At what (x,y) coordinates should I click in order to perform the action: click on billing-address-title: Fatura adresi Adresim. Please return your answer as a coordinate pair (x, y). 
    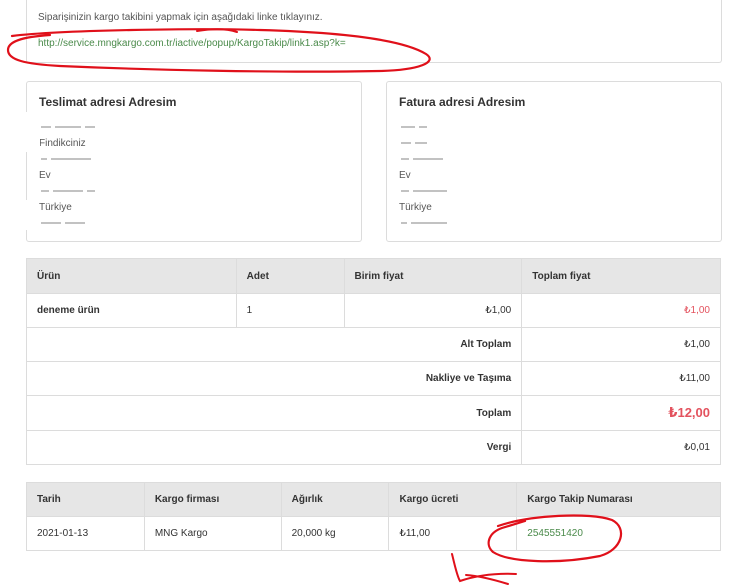
    Looking at the image, I should click on (462, 102).